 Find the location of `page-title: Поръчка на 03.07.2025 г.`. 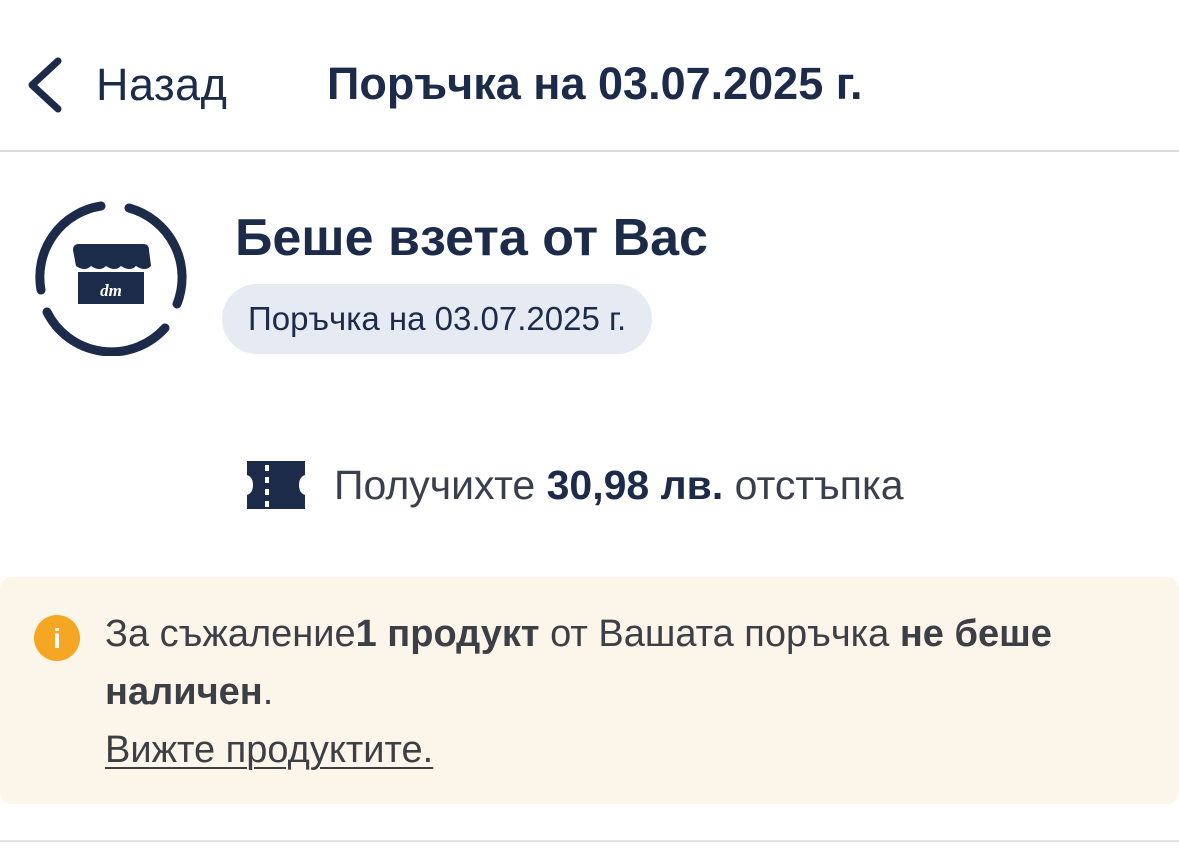

page-title: Поръчка на 03.07.2025 г. is located at coordinates (595, 83).